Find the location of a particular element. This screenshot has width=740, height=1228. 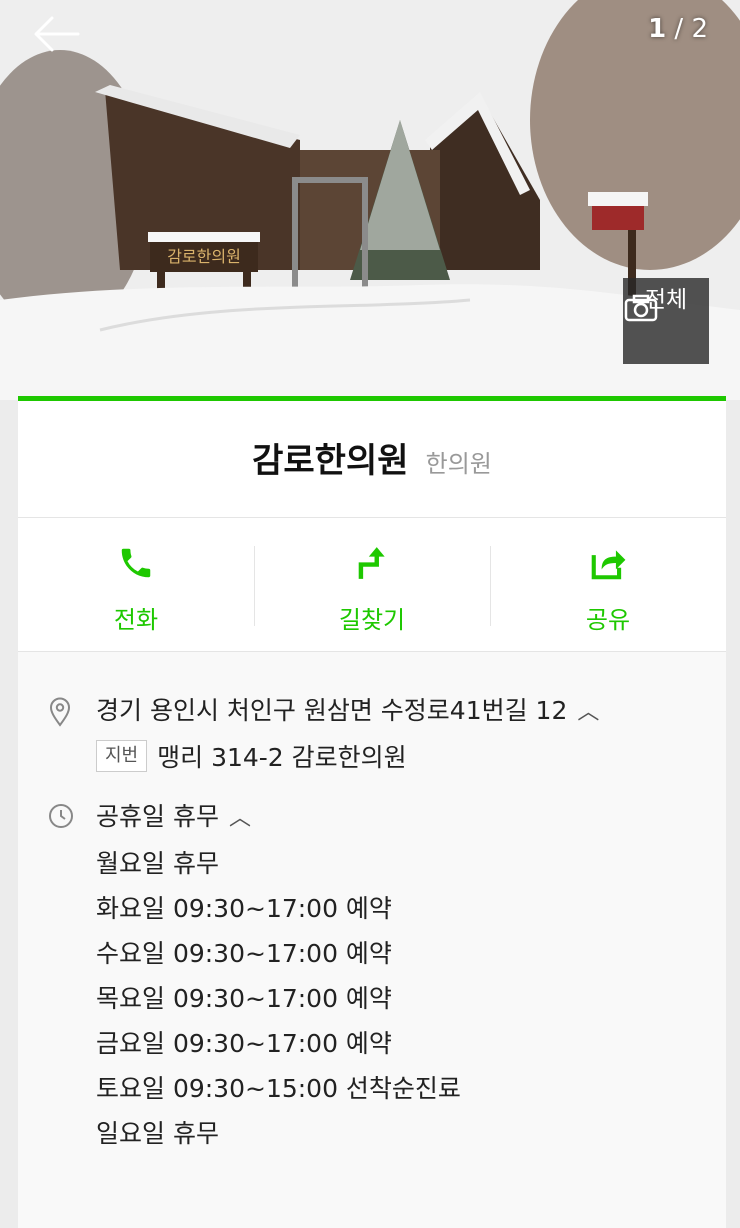

share-label: 공유 is located at coordinates (608, 620).